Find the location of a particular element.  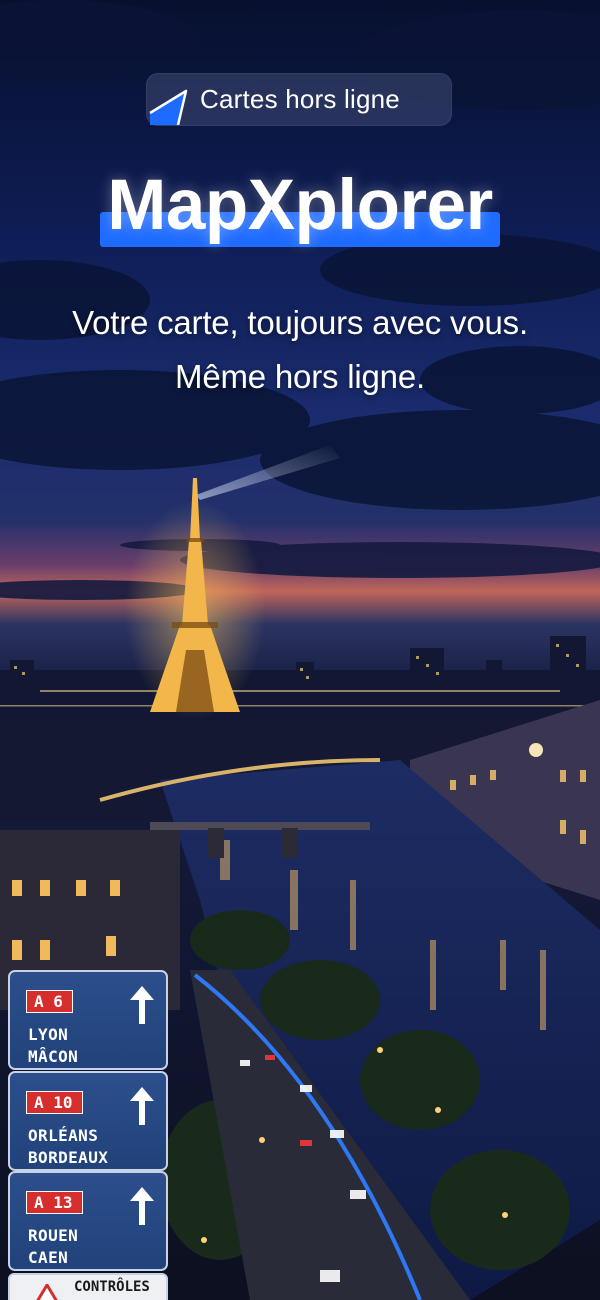

app-title: MapXplorer is located at coordinates (300, 205).